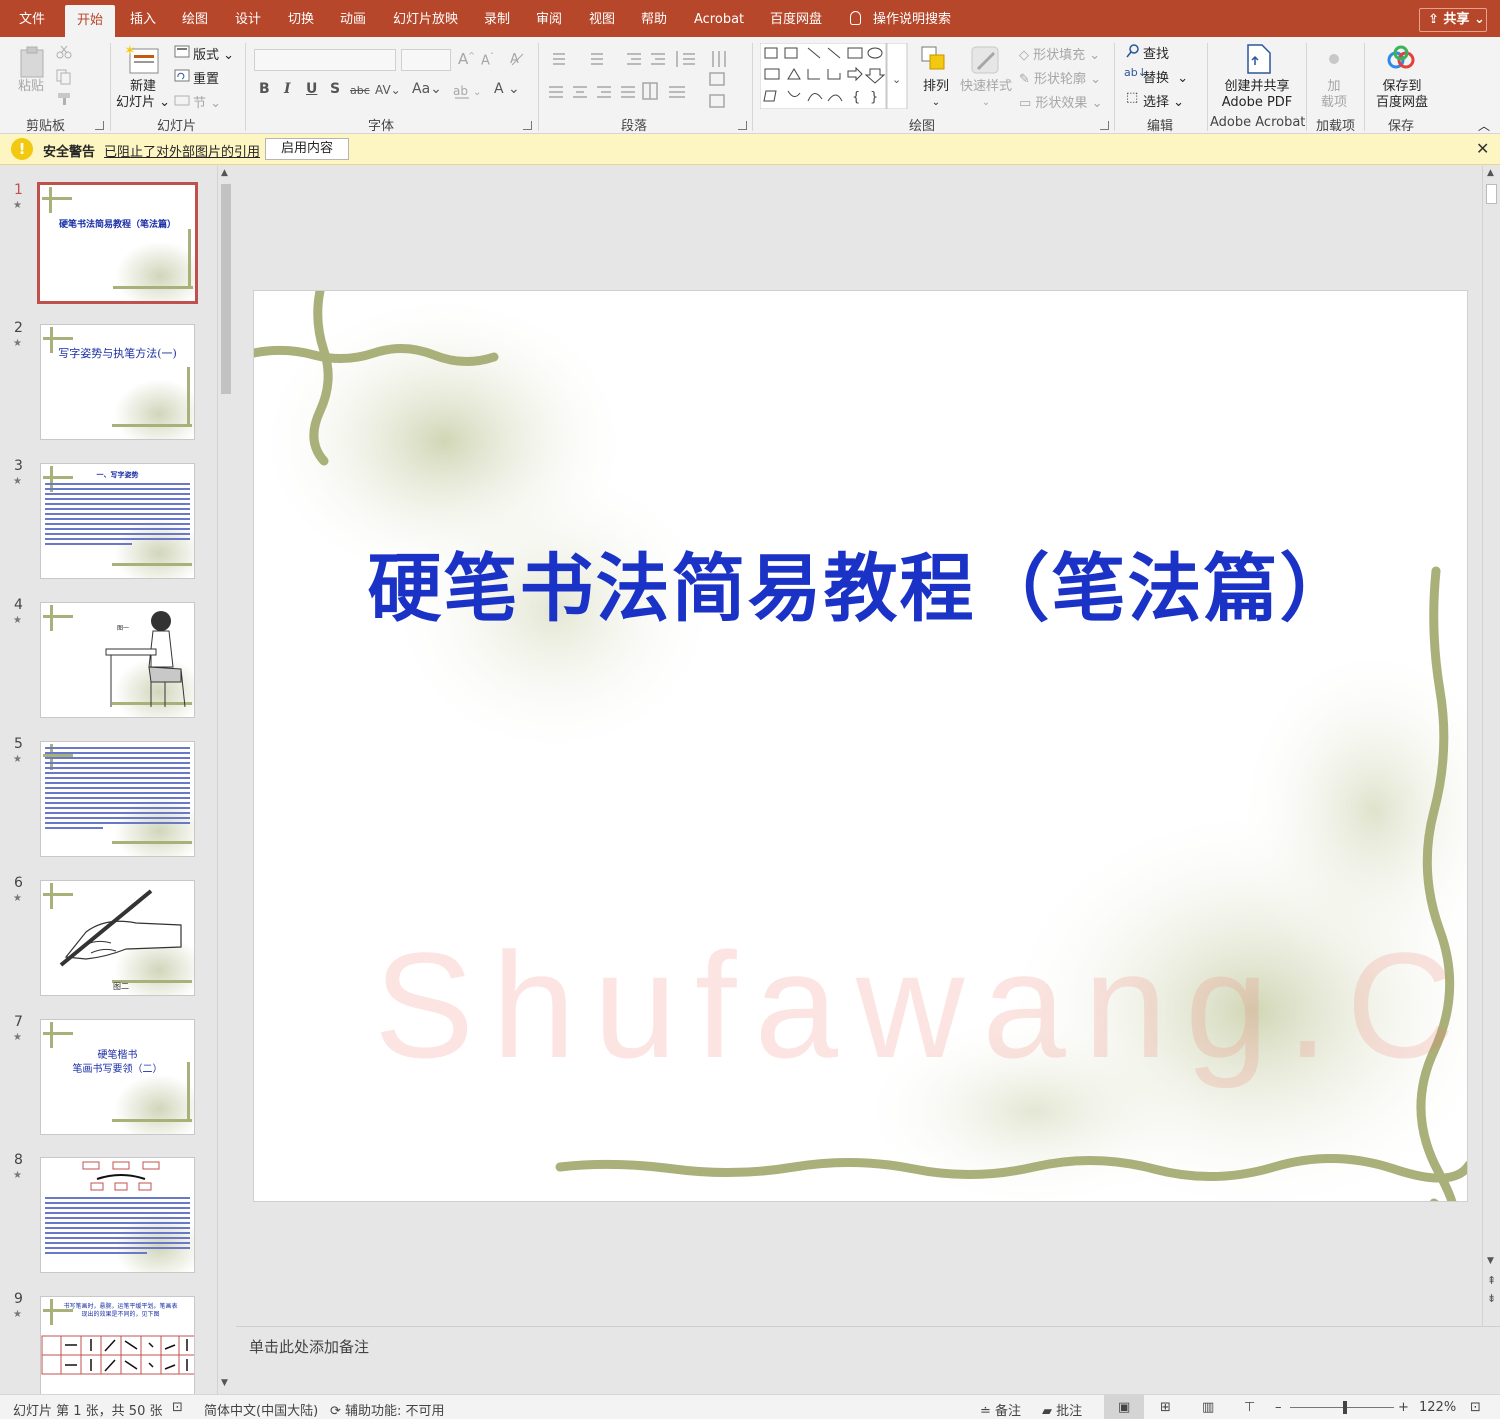 The width and height of the screenshot is (1500, 1419). What do you see at coordinates (1482, 148) in the screenshot?
I see `close-icon: ✕` at bounding box center [1482, 148].